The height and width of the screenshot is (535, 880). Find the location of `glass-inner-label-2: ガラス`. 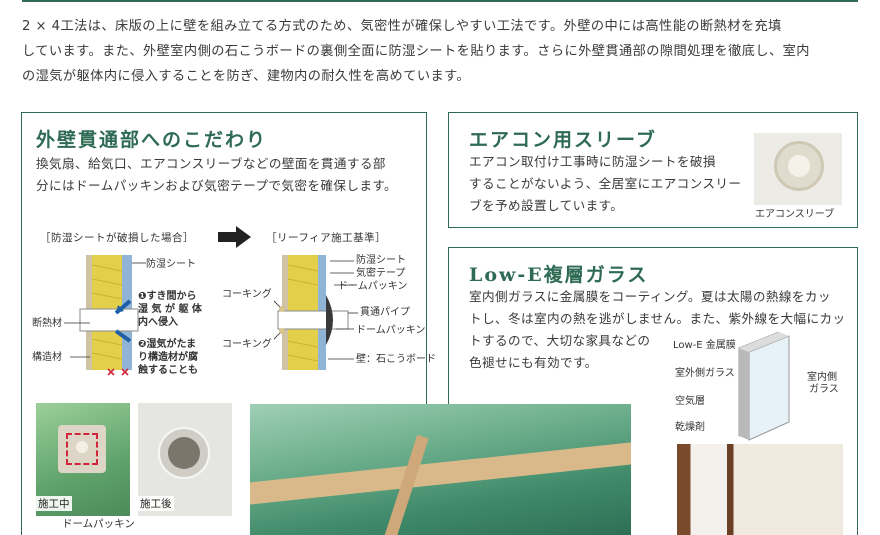

glass-inner-label-2: ガラス is located at coordinates (824, 389).